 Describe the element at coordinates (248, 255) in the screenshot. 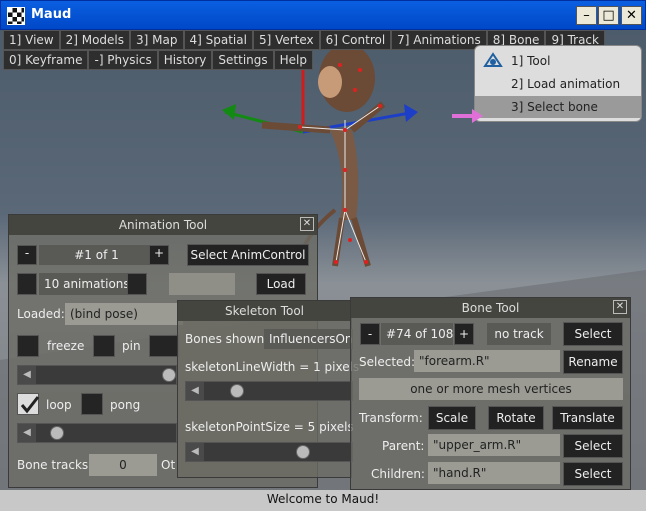

I see `select-animcontrol-button: Select AnimControl` at that location.